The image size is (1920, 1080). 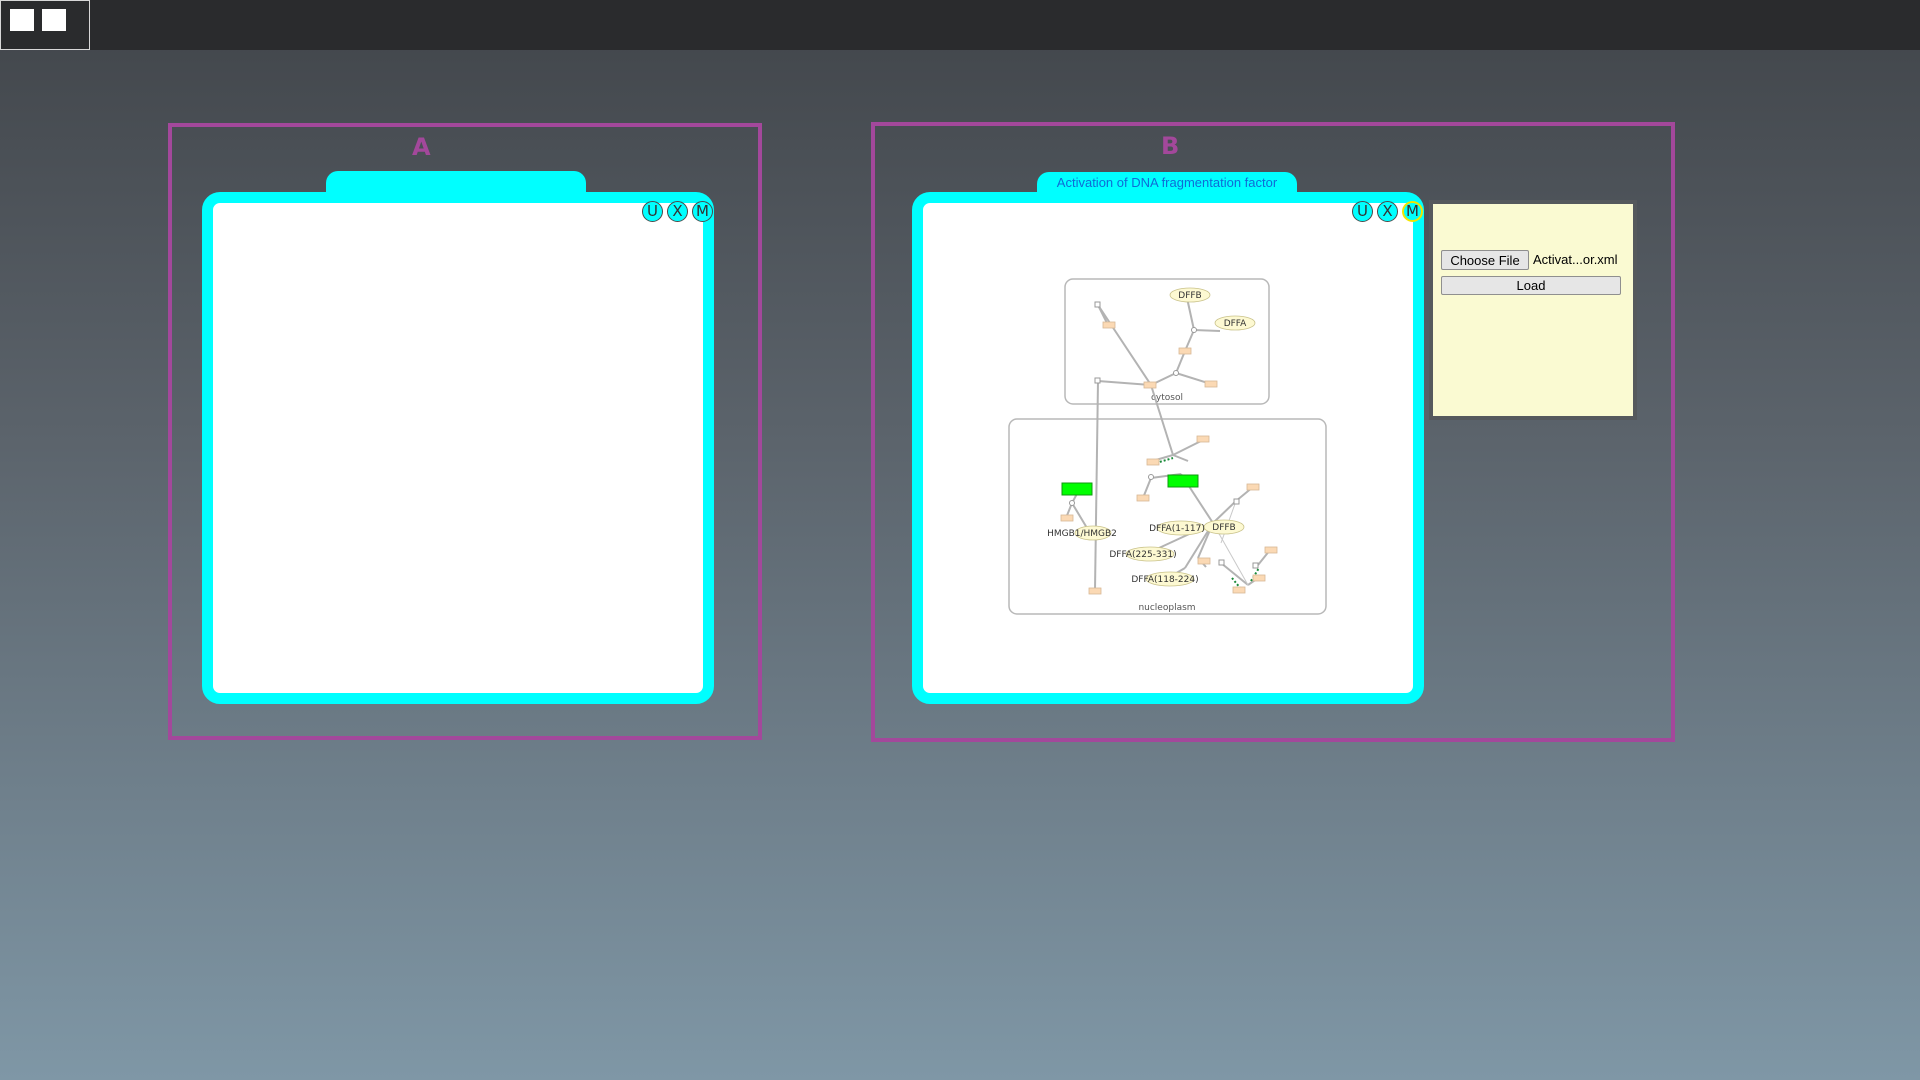 I want to click on pathway-viewer: U X M, so click(x=458, y=448).